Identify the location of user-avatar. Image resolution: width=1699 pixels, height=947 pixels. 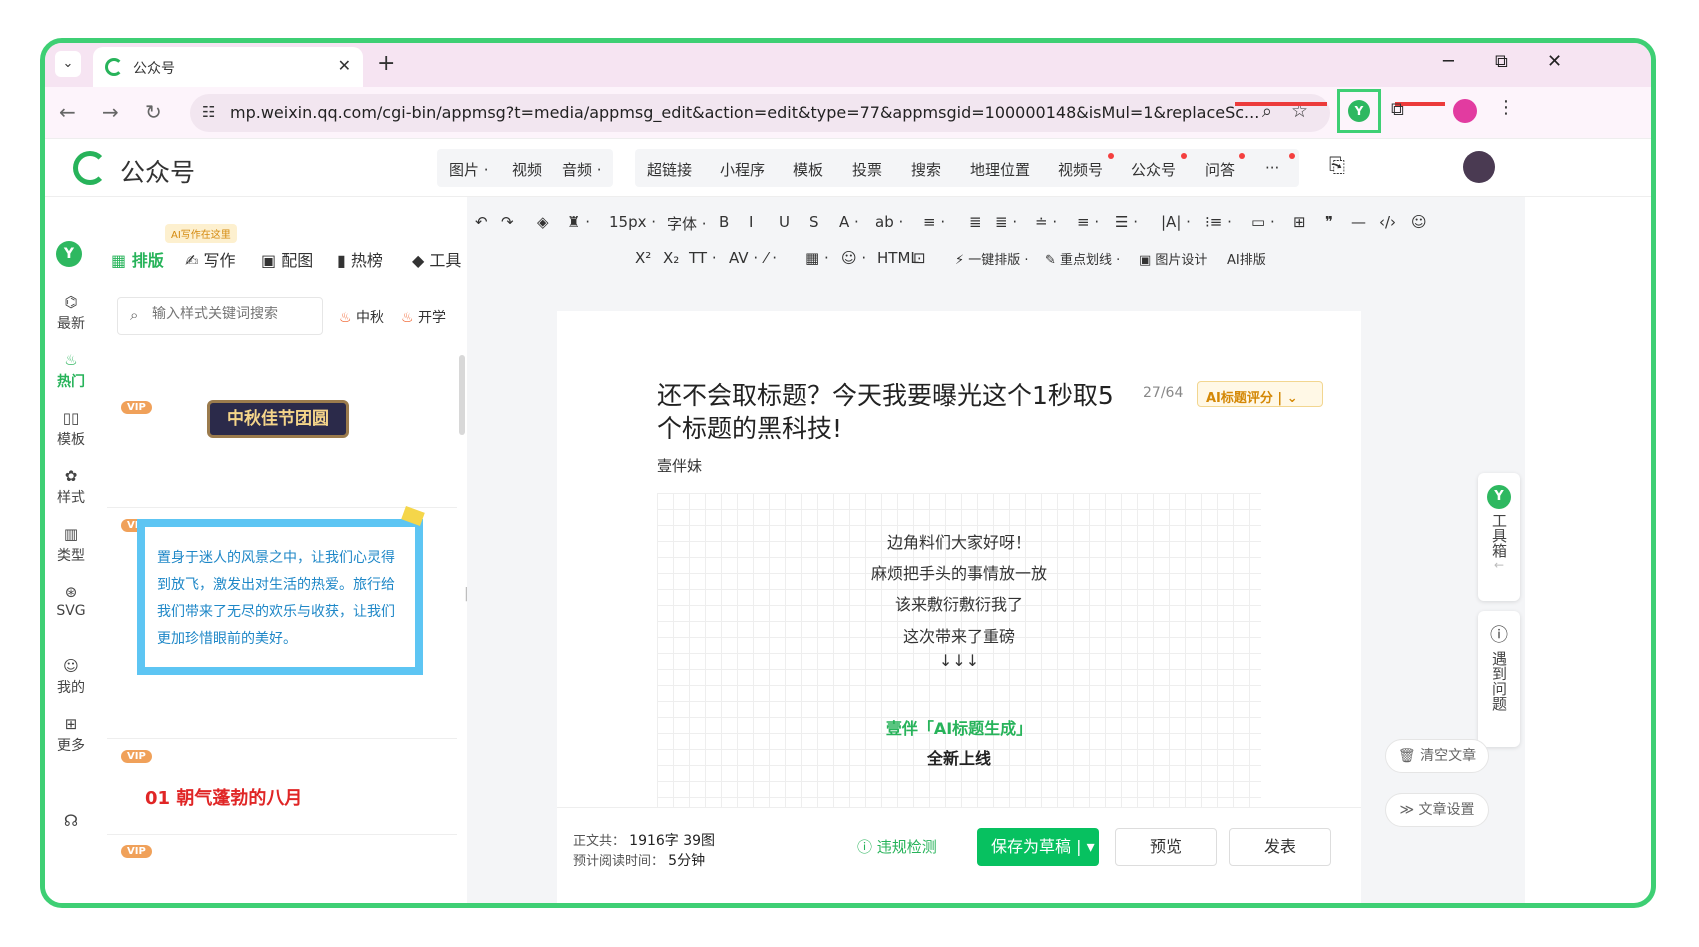
(1479, 167).